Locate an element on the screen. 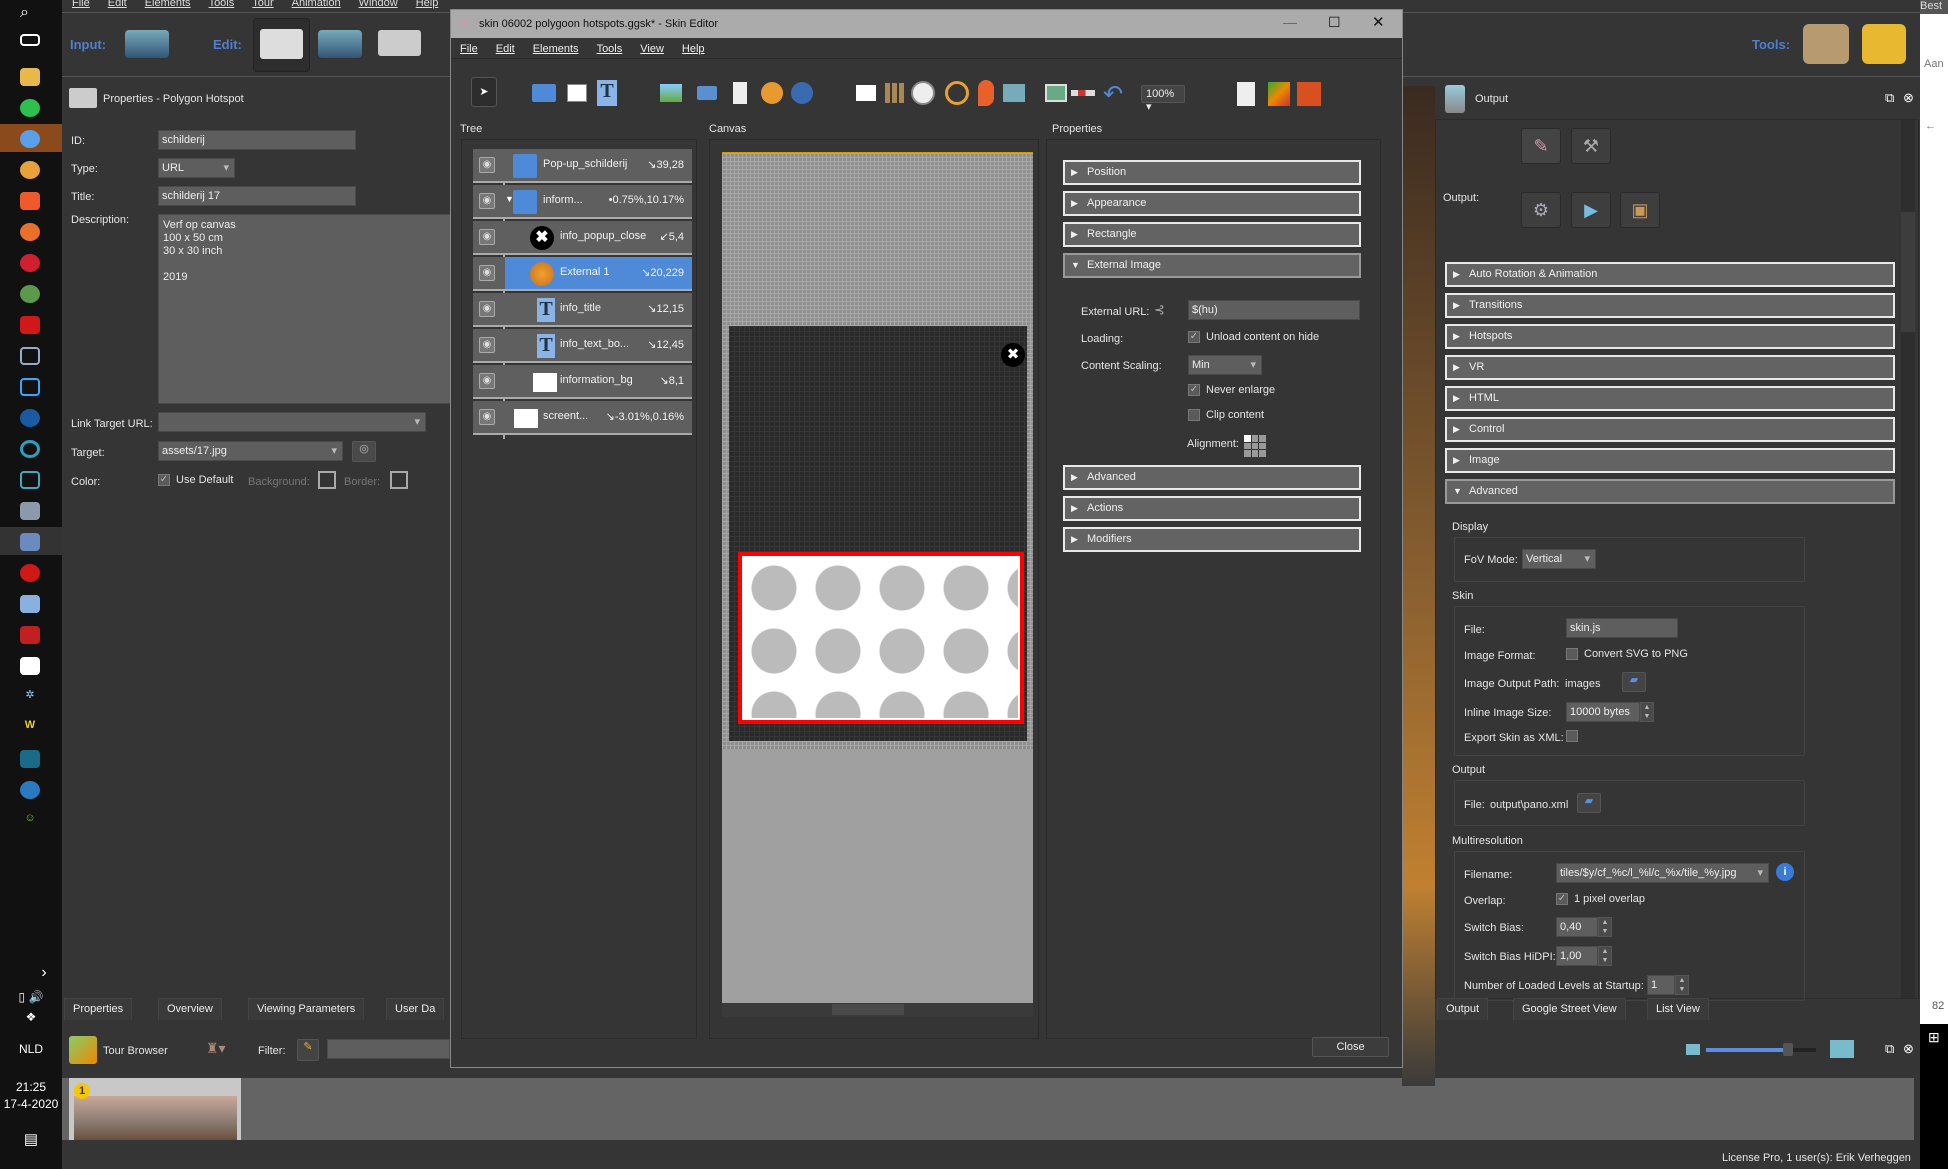 The height and width of the screenshot is (1169, 1948). tab-properties: Properties is located at coordinates (98, 1009).